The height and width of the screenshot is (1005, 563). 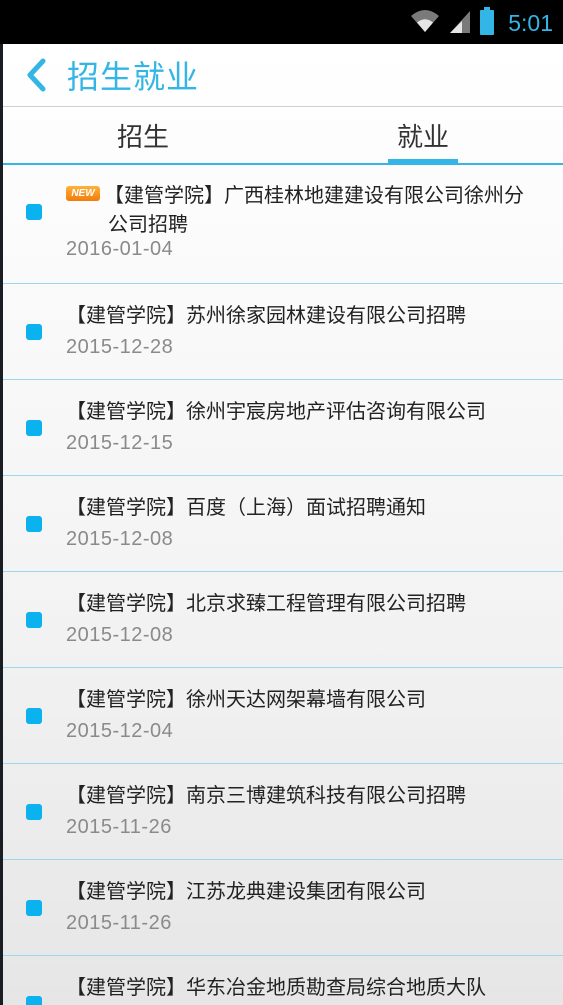 What do you see at coordinates (266, 315) in the screenshot?
I see `list-item-title: 【建管学院】苏州徐家园林建设有限公司招聘` at bounding box center [266, 315].